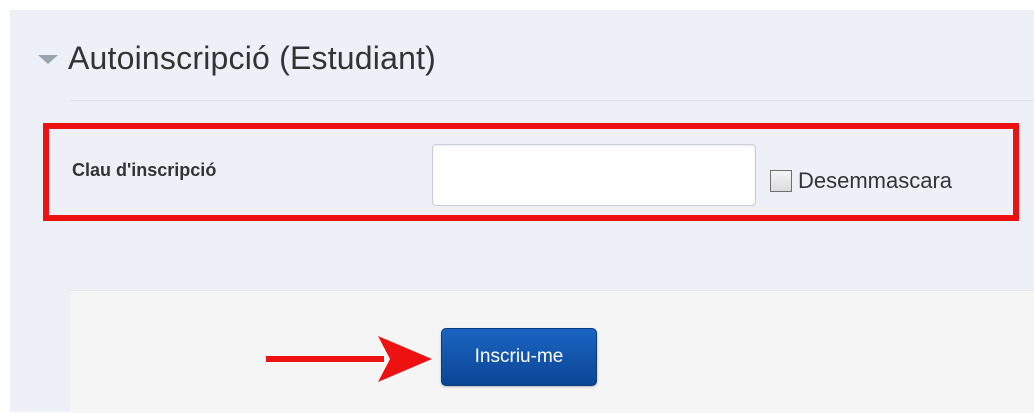 Image resolution: width=1034 pixels, height=413 pixels. I want to click on section-header: Autoinscripció (Estudiant), so click(237, 58).